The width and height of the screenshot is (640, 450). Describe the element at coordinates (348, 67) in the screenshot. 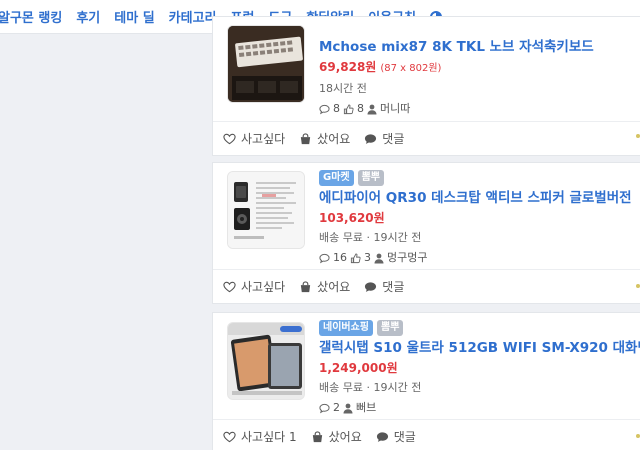

I see `deal-price: 69,828원` at that location.